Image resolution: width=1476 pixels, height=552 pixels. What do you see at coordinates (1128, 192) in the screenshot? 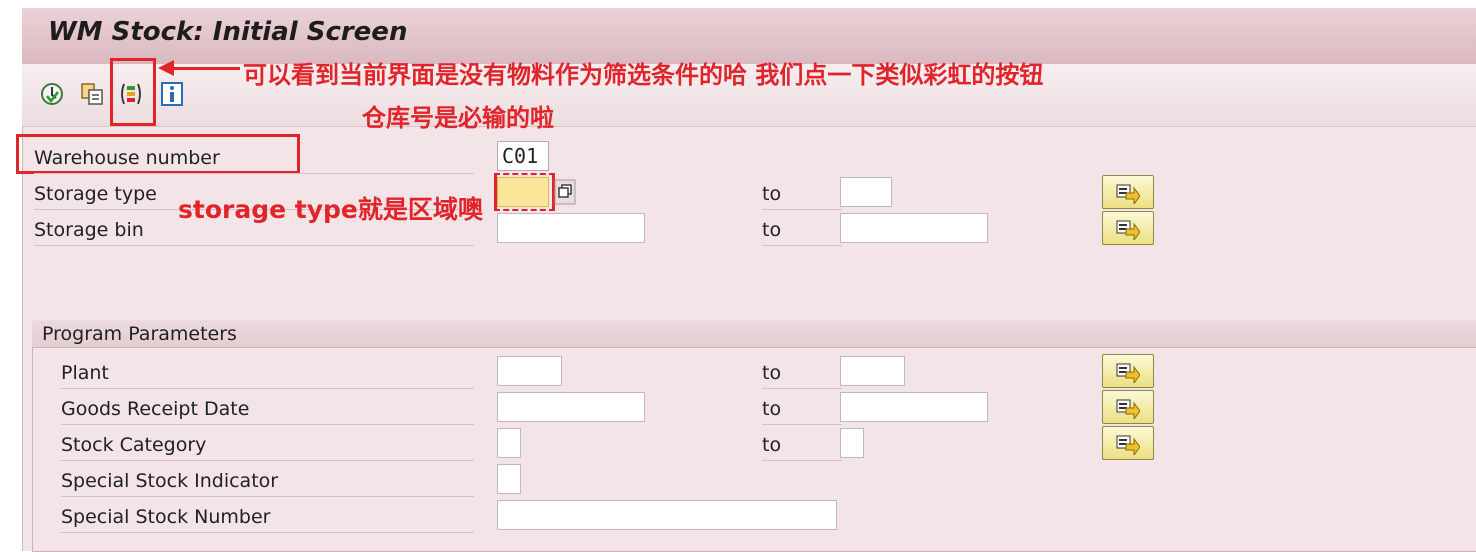
I see `storage-type-multiple-selection-button` at bounding box center [1128, 192].